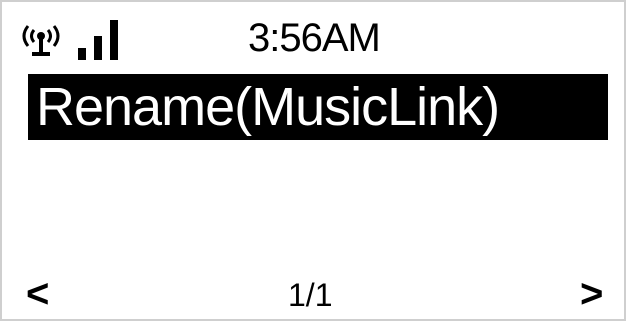 The height and width of the screenshot is (321, 626). I want to click on signal-strength-icon, so click(98, 40).